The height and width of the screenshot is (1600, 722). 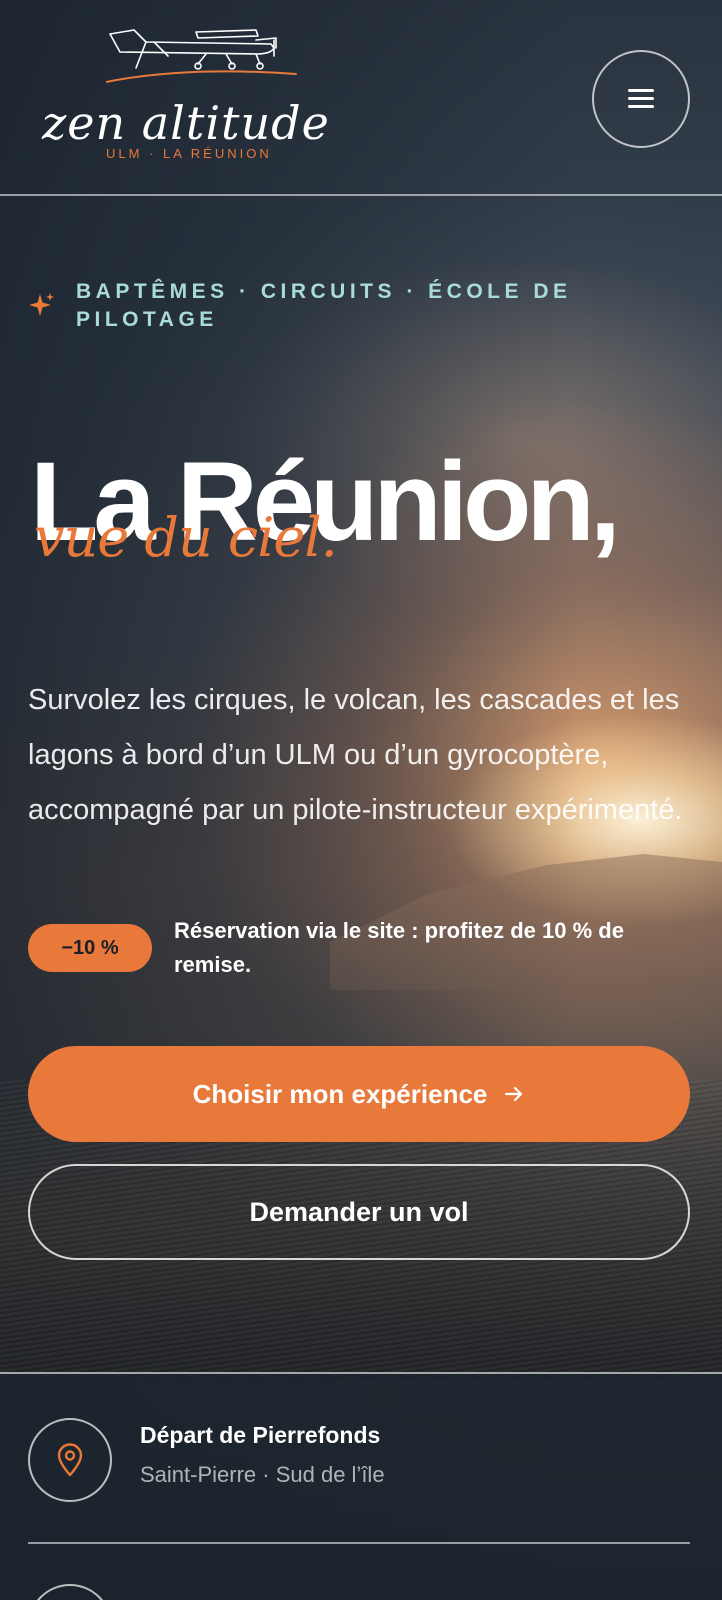 I want to click on menu-button, so click(x=641, y=99).